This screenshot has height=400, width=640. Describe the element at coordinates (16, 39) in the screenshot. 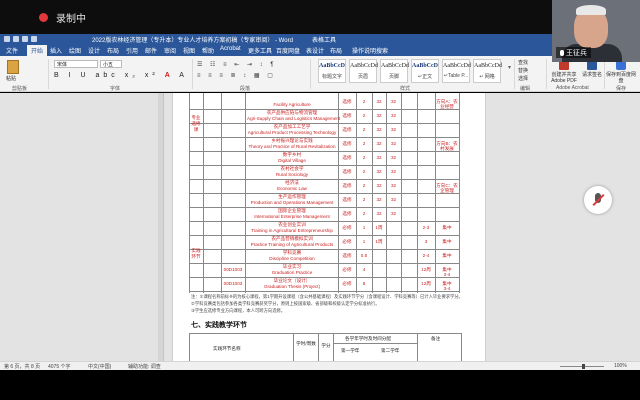

I see `save-icon` at that location.